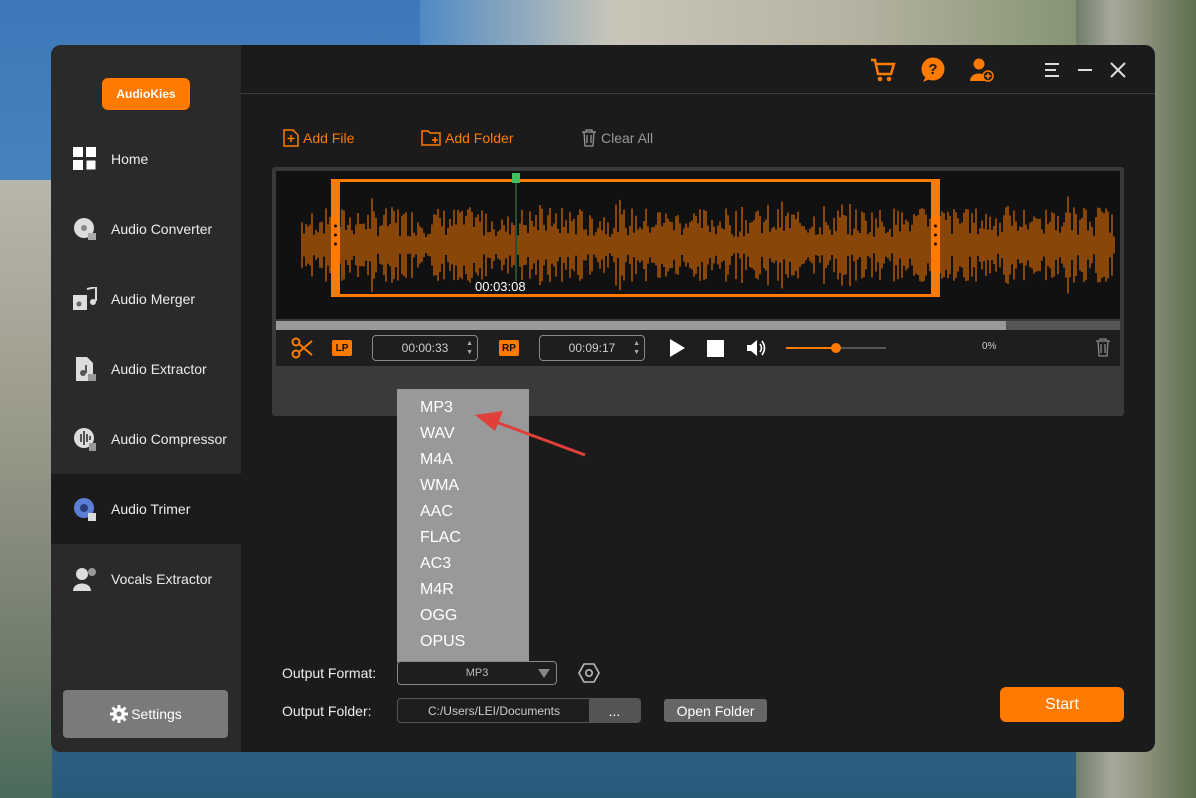  I want to click on file-music-icon, so click(86, 369).